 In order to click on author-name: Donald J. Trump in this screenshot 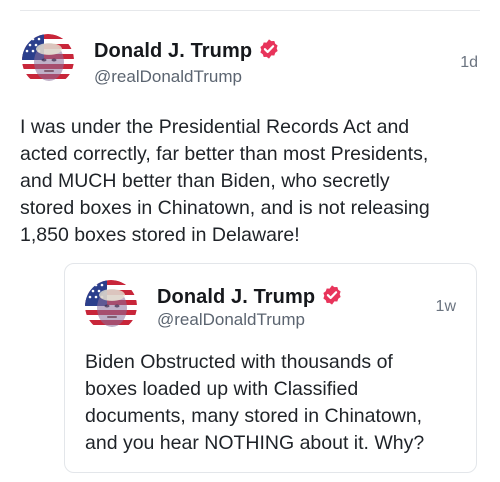, I will do `click(187, 50)`.